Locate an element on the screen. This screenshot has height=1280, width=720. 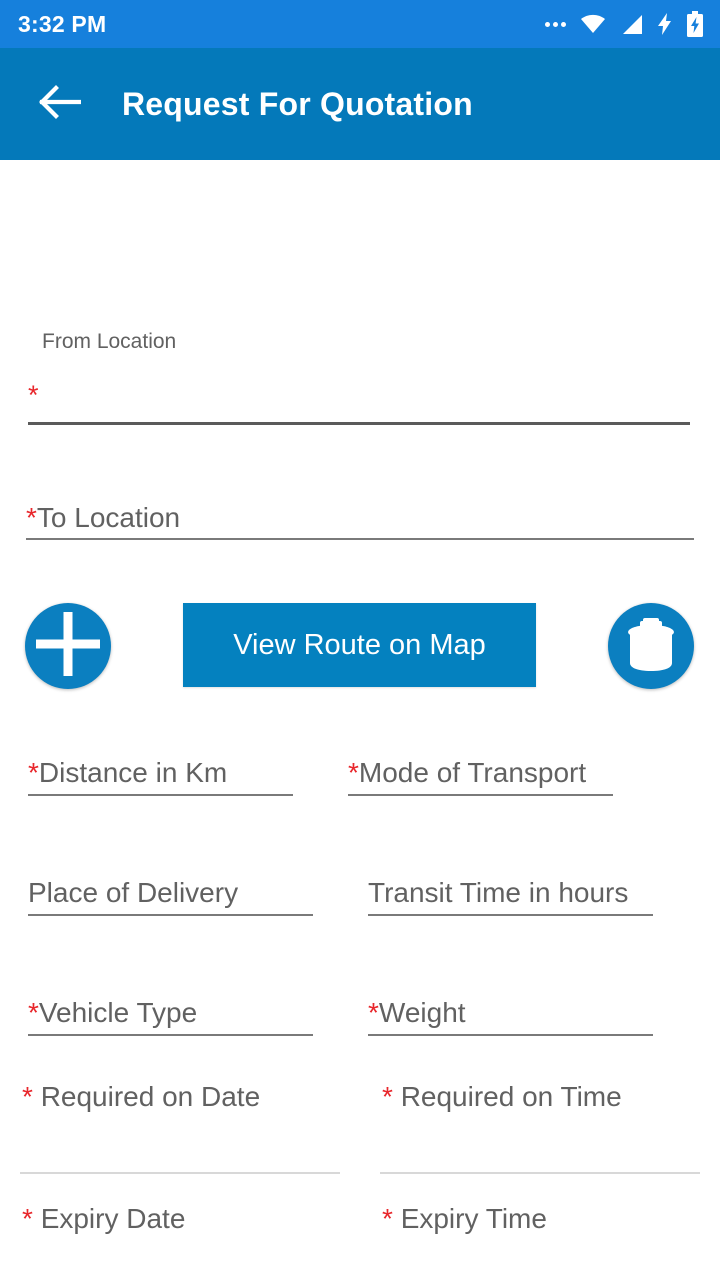
delete-icon is located at coordinates (651, 646).